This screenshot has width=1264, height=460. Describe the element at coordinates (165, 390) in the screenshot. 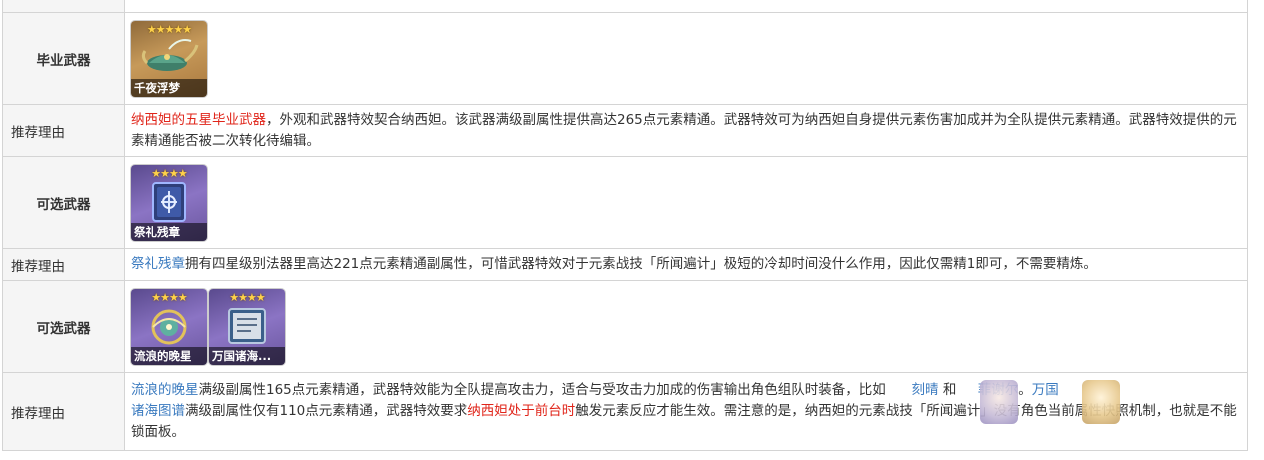

I see `weapon-link: 流浪的晚星` at that location.